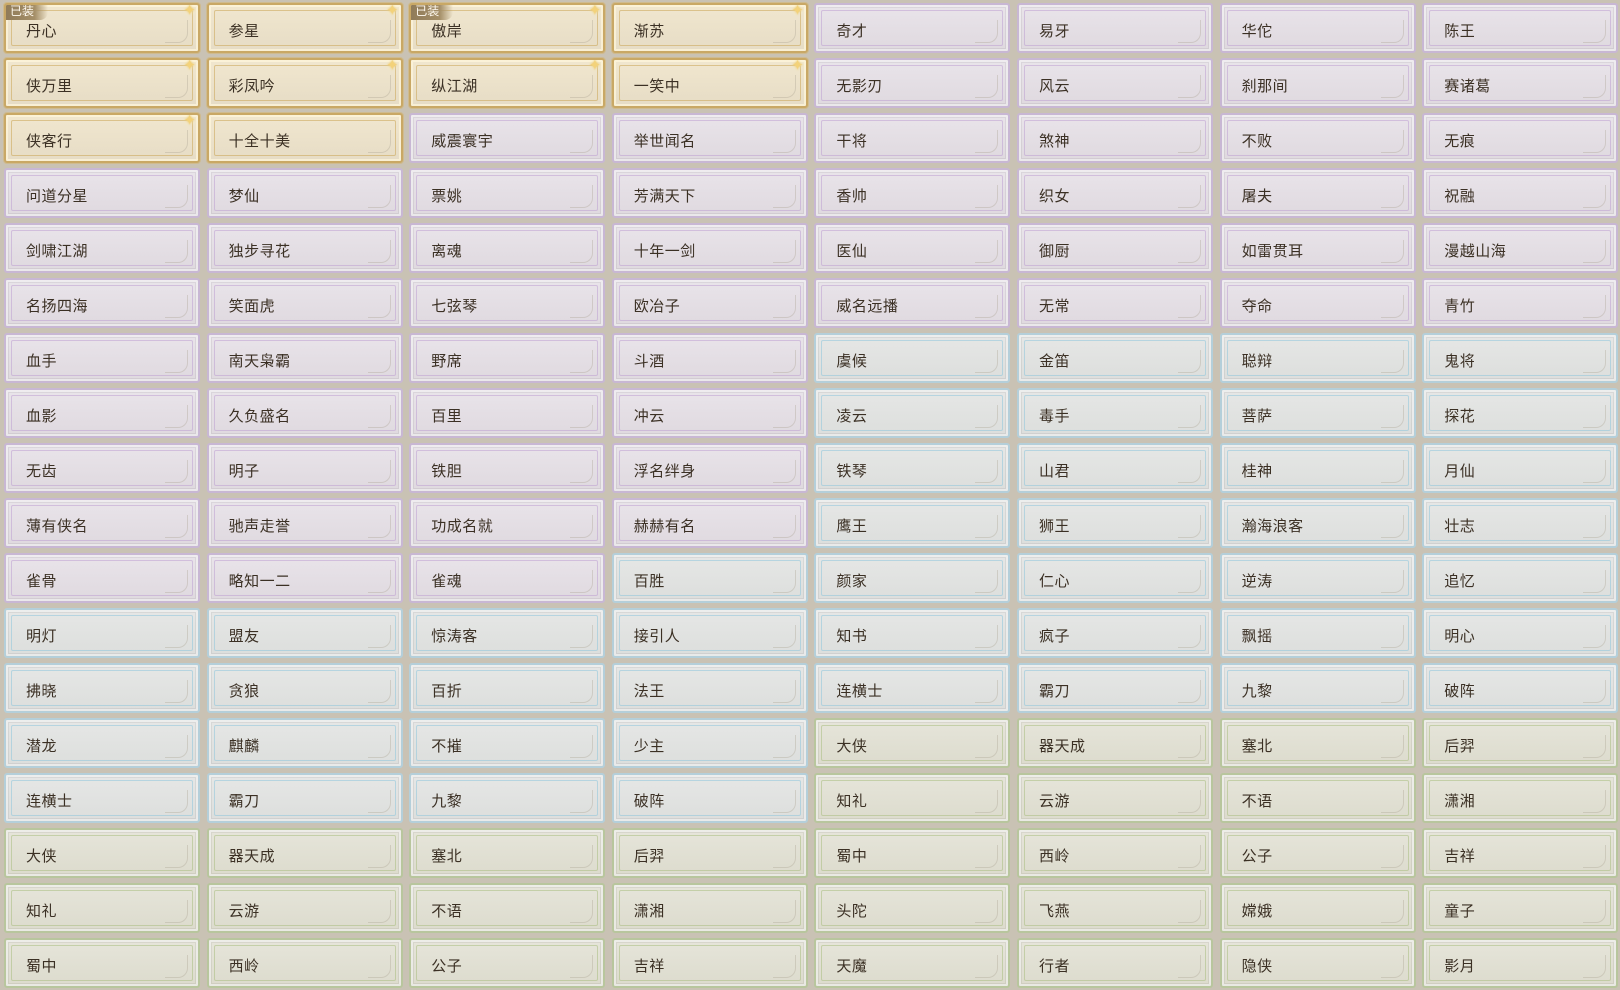  What do you see at coordinates (912, 963) in the screenshot?
I see `title-tile: 天魔` at bounding box center [912, 963].